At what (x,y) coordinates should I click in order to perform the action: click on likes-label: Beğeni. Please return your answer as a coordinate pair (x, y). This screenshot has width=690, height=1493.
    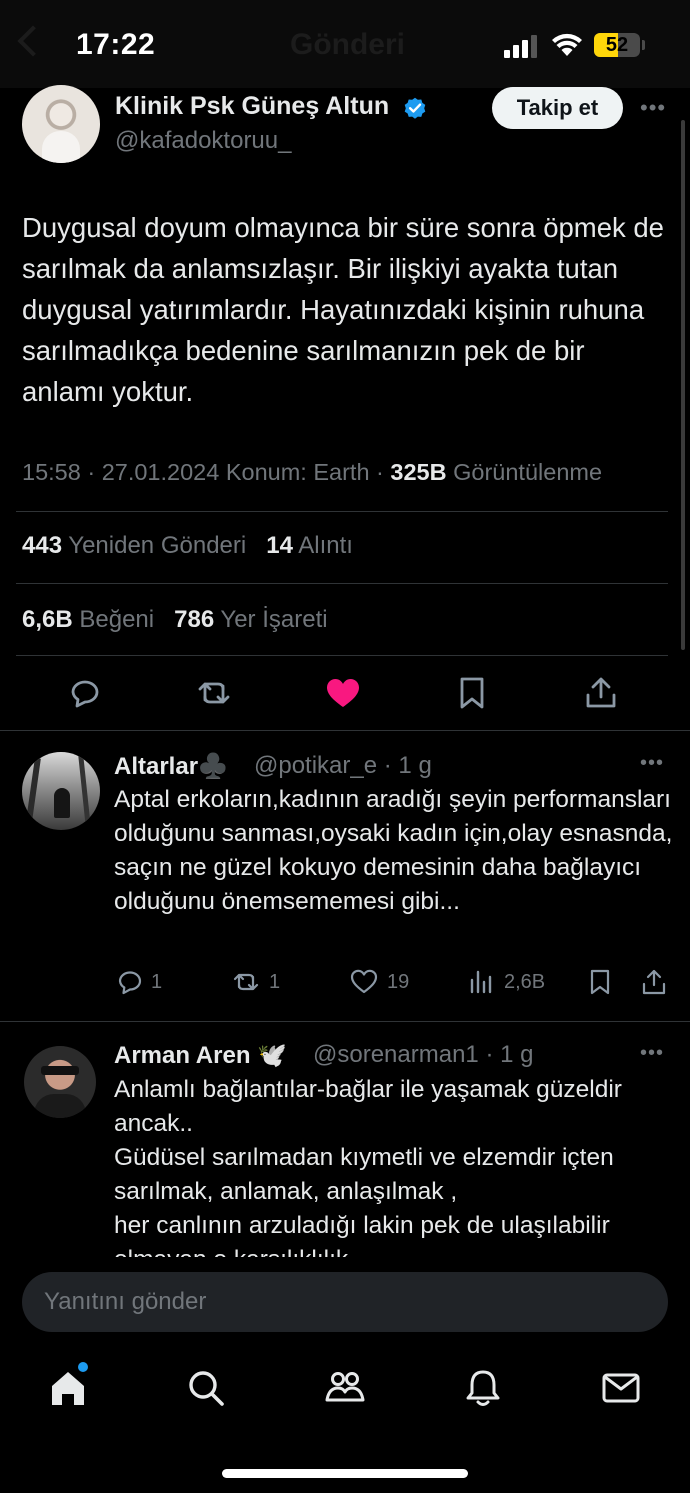
    Looking at the image, I should click on (113, 619).